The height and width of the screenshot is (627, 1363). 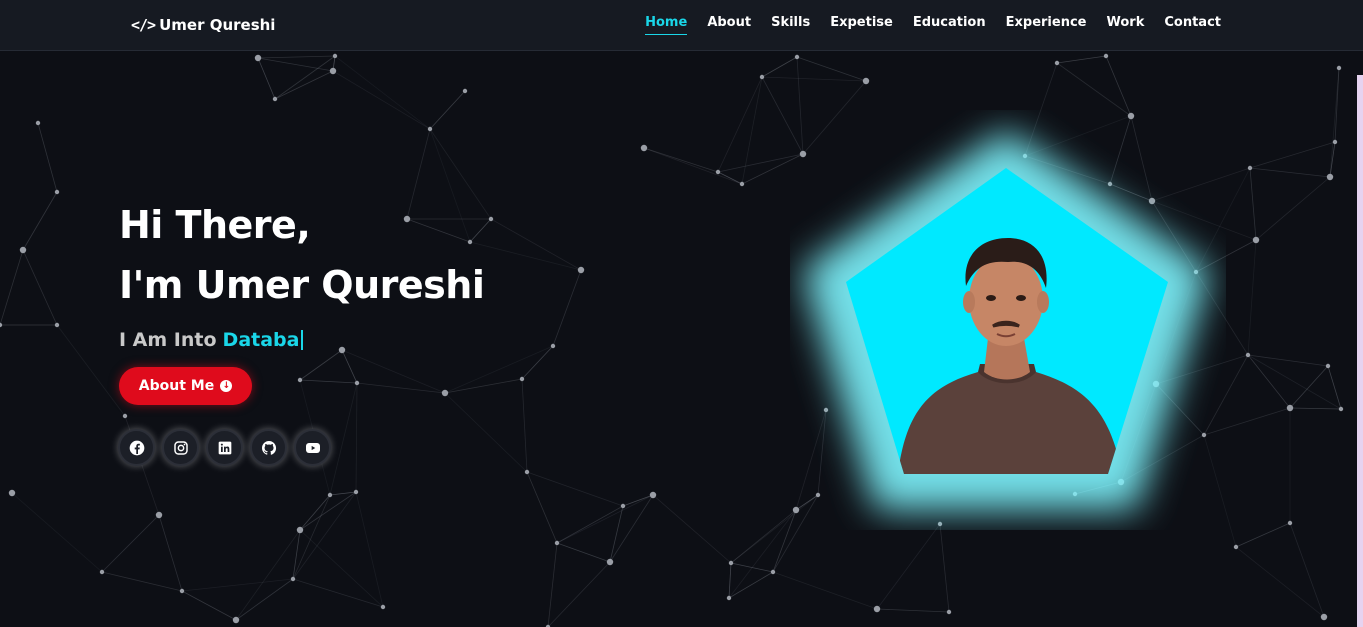 I want to click on code-icon: </>, so click(x=143, y=25).